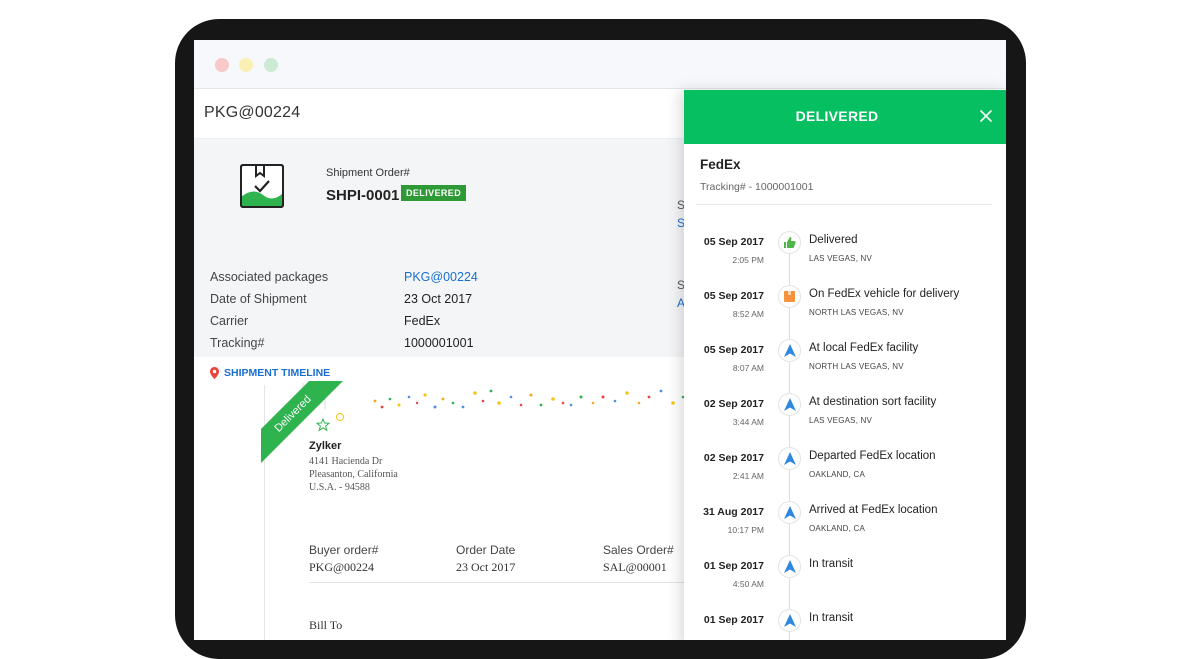 The height and width of the screenshot is (659, 1200). Describe the element at coordinates (325, 446) in the screenshot. I see `company-name: Zylker` at that location.